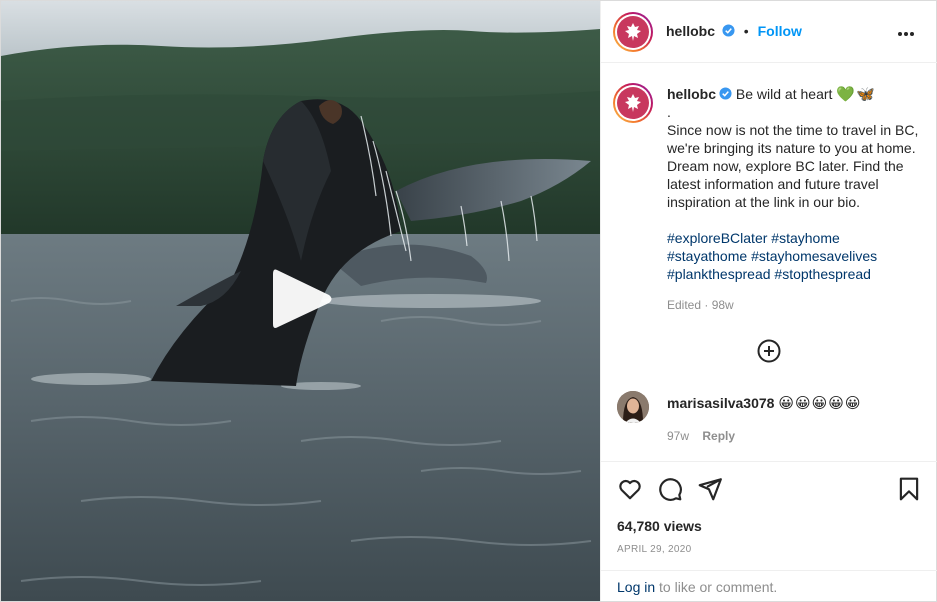 This screenshot has height=602, width=937. I want to click on commenter-avatar, so click(633, 407).